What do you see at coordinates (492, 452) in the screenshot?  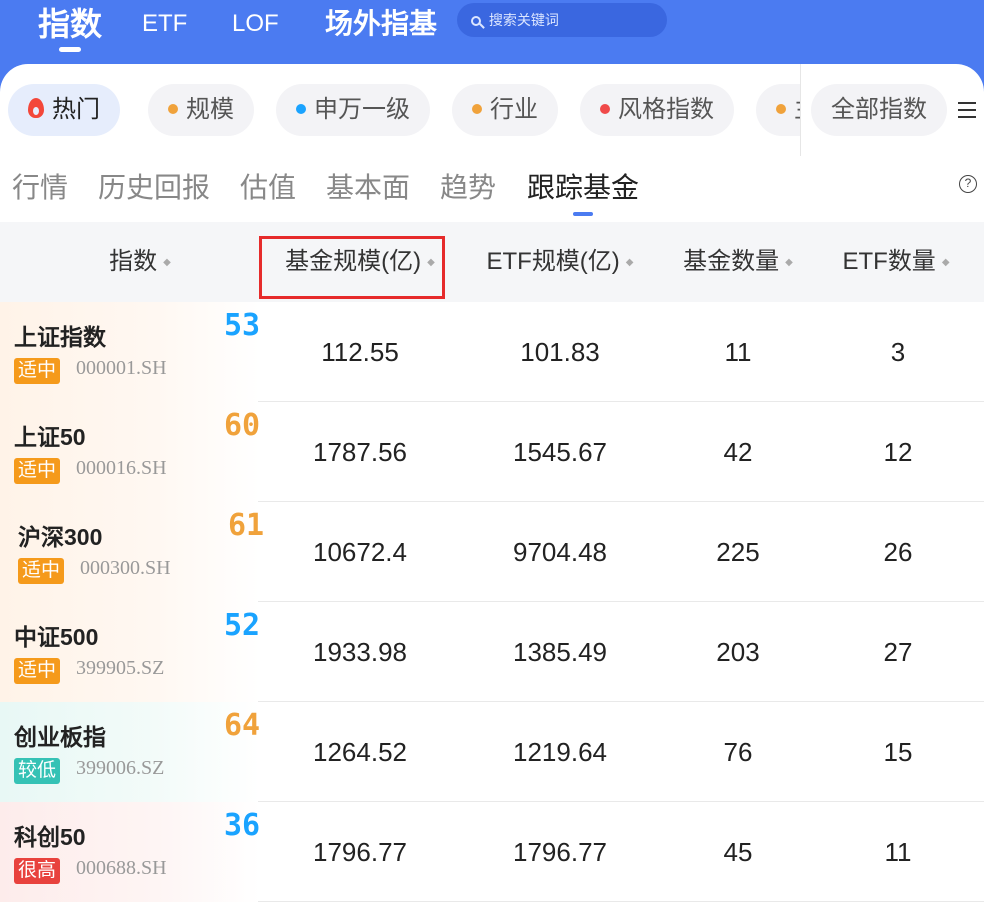 I see `table-row: 上证50 60 适中 000016.SH 1787.56 1545.67 42 12` at bounding box center [492, 452].